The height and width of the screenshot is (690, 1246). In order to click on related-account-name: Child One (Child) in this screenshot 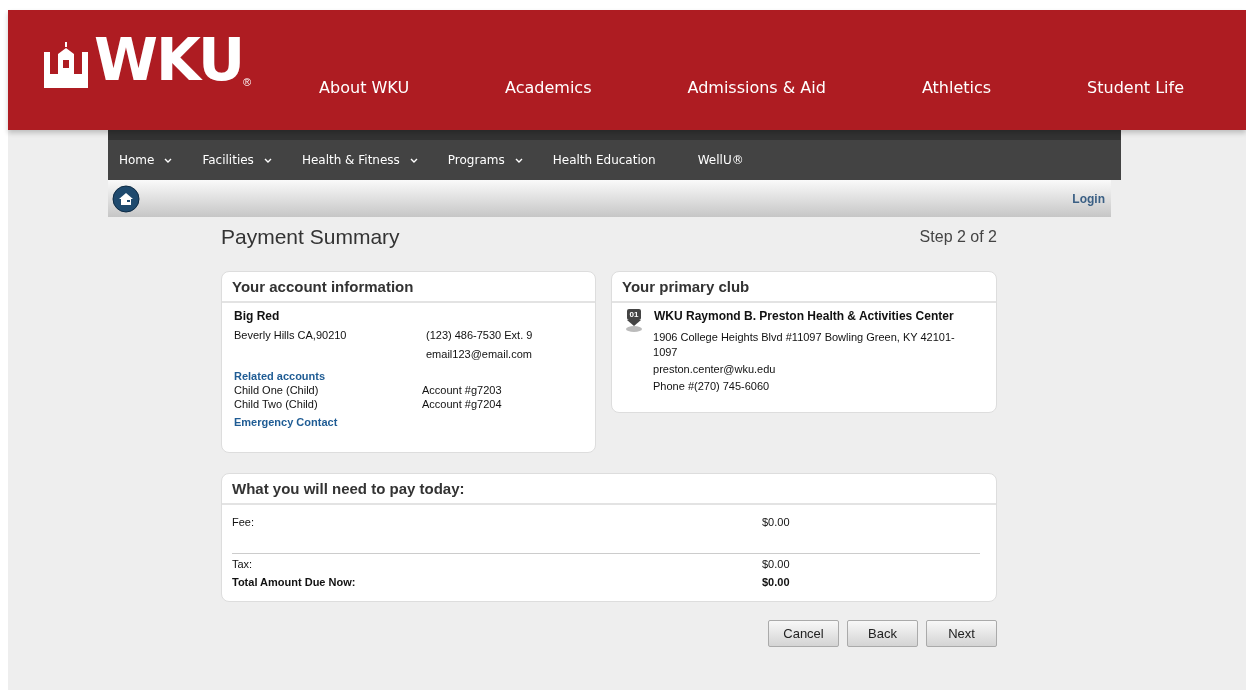, I will do `click(277, 390)`.